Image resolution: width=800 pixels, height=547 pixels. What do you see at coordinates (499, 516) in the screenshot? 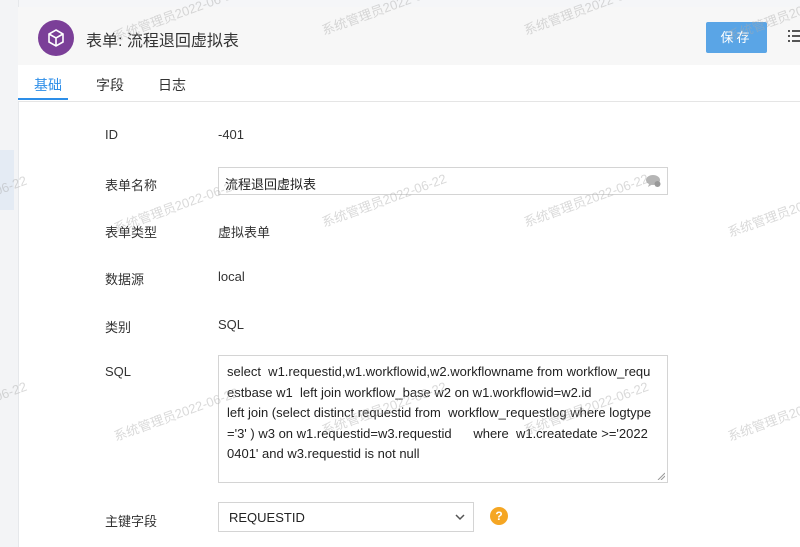
I see `question-icon: ?` at bounding box center [499, 516].